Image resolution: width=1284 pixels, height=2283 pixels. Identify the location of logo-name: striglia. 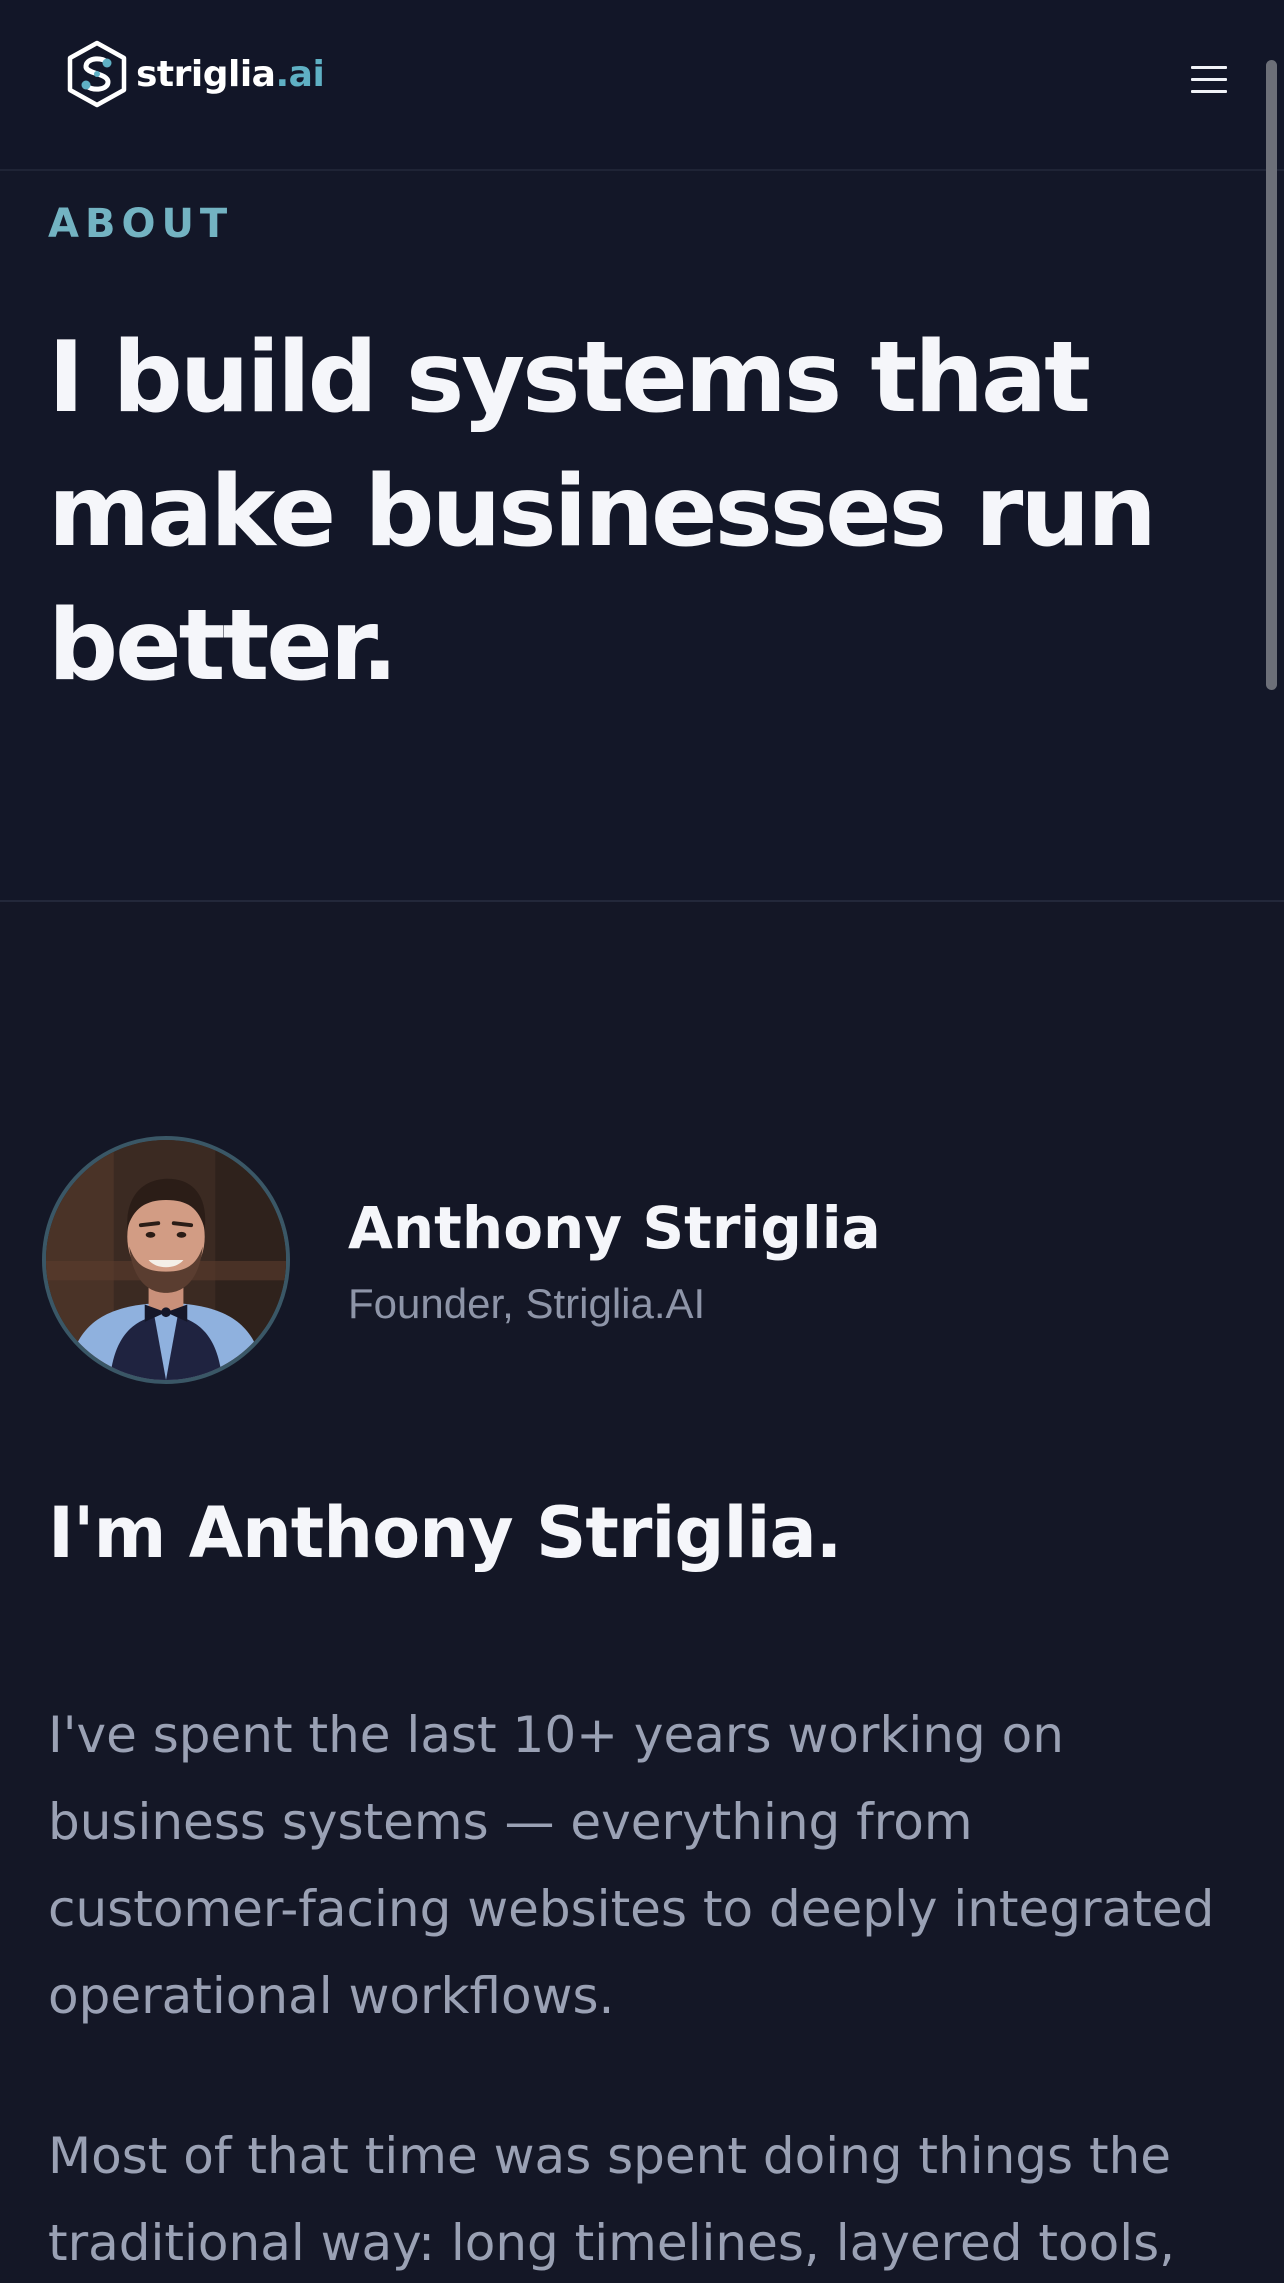
(206, 74).